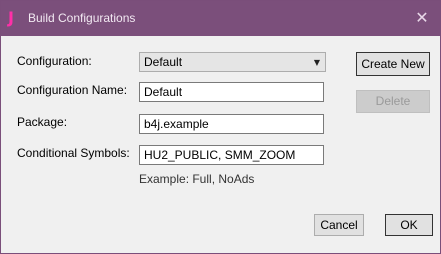  Describe the element at coordinates (393, 64) in the screenshot. I see `create-new-button: Create New` at that location.